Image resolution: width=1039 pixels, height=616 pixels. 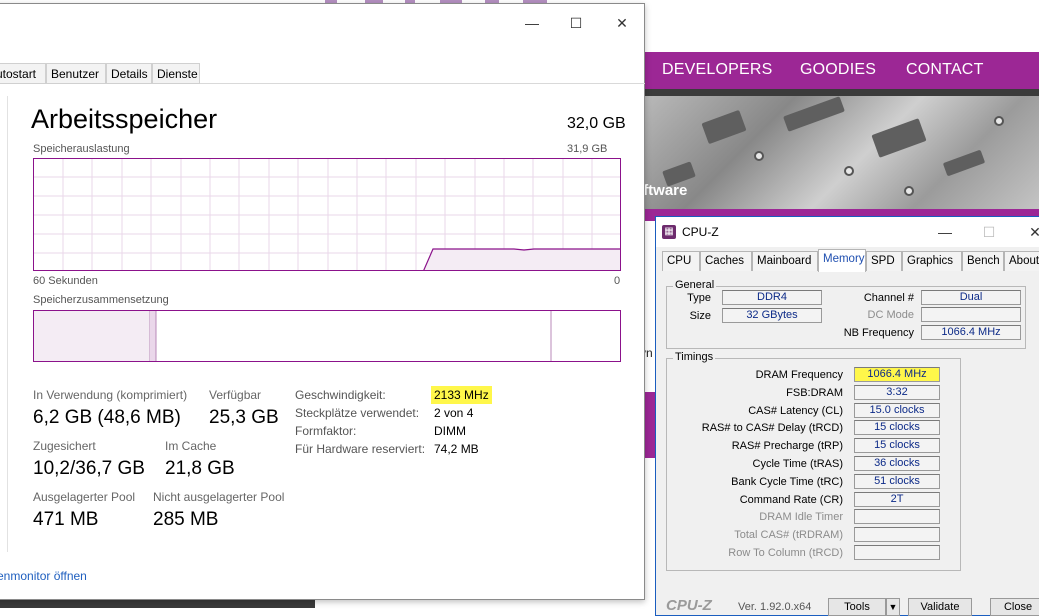 I want to click on composition-label: Speicherzusammensetzung, so click(x=101, y=300).